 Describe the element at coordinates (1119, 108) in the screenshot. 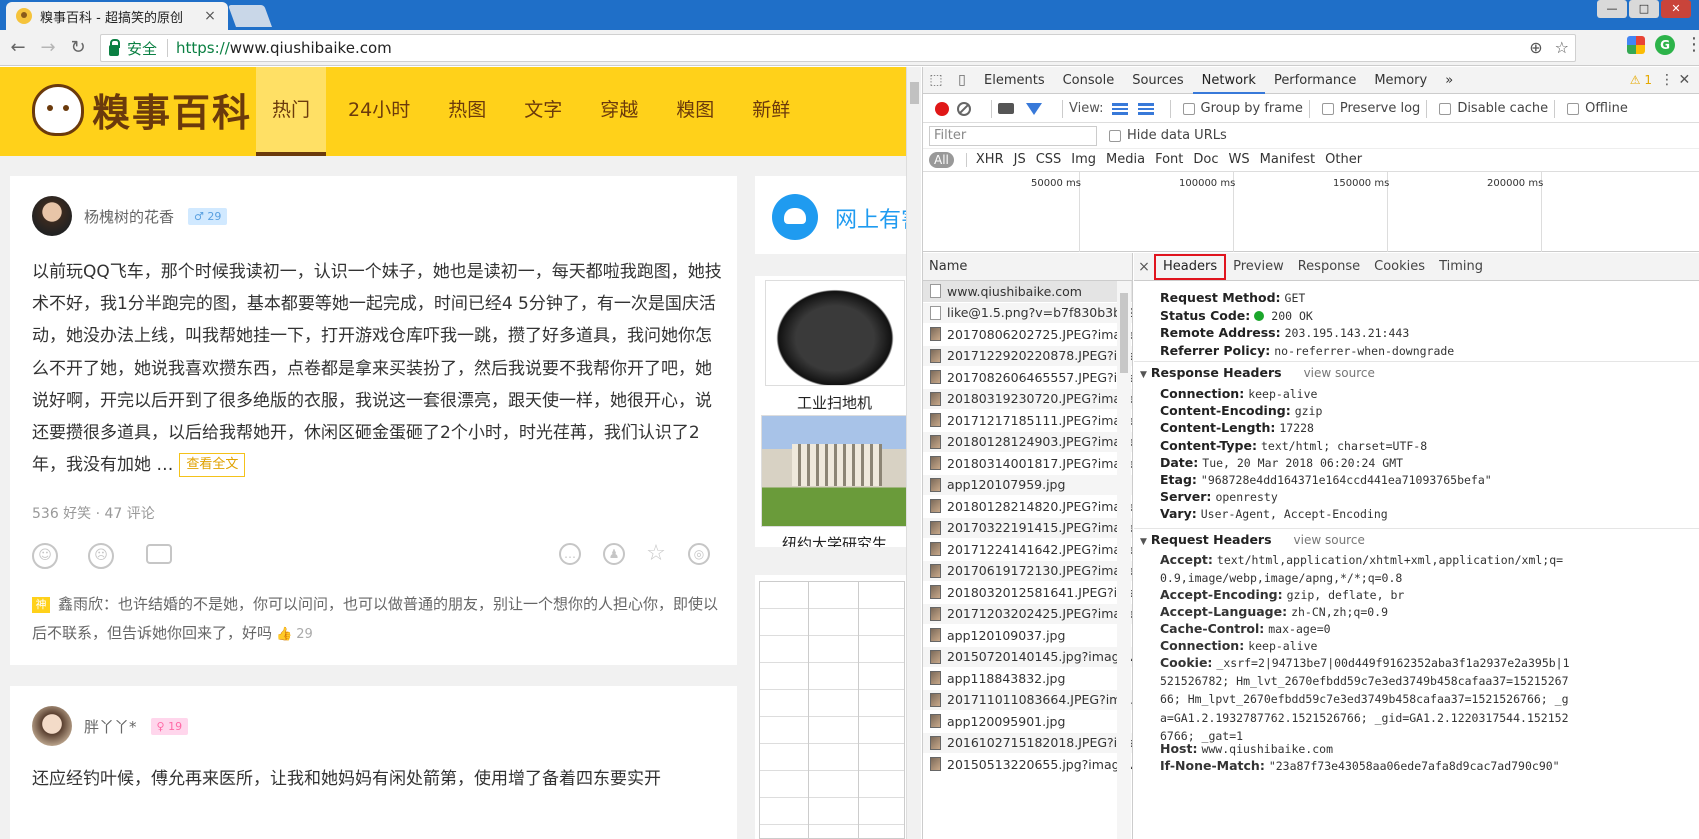

I see `large-rows-icon` at that location.